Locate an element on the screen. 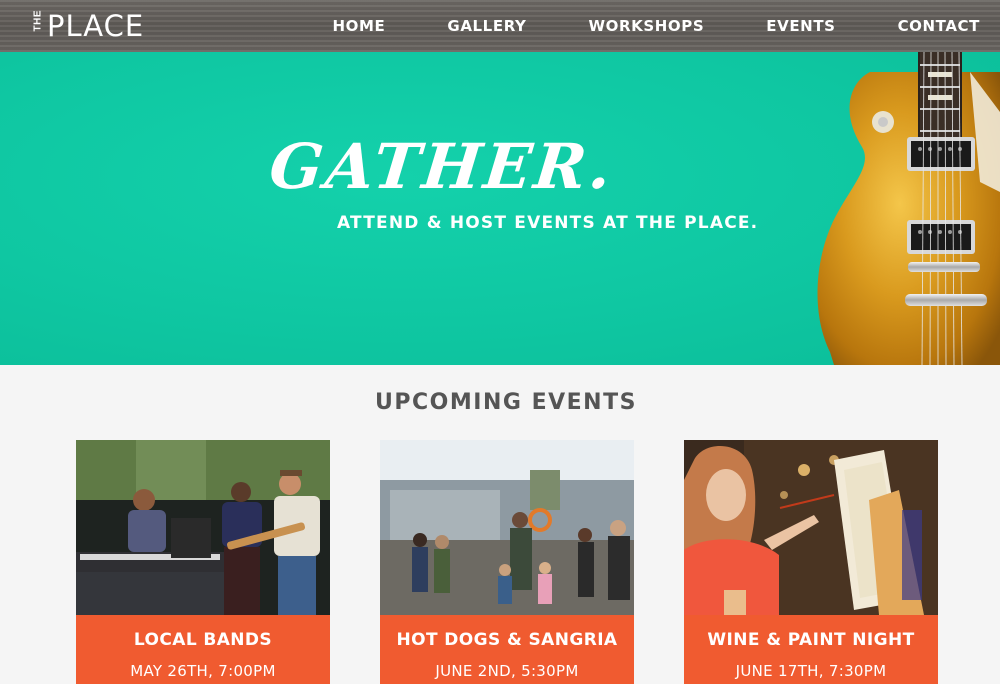  event-image-gathering is located at coordinates (507, 527).